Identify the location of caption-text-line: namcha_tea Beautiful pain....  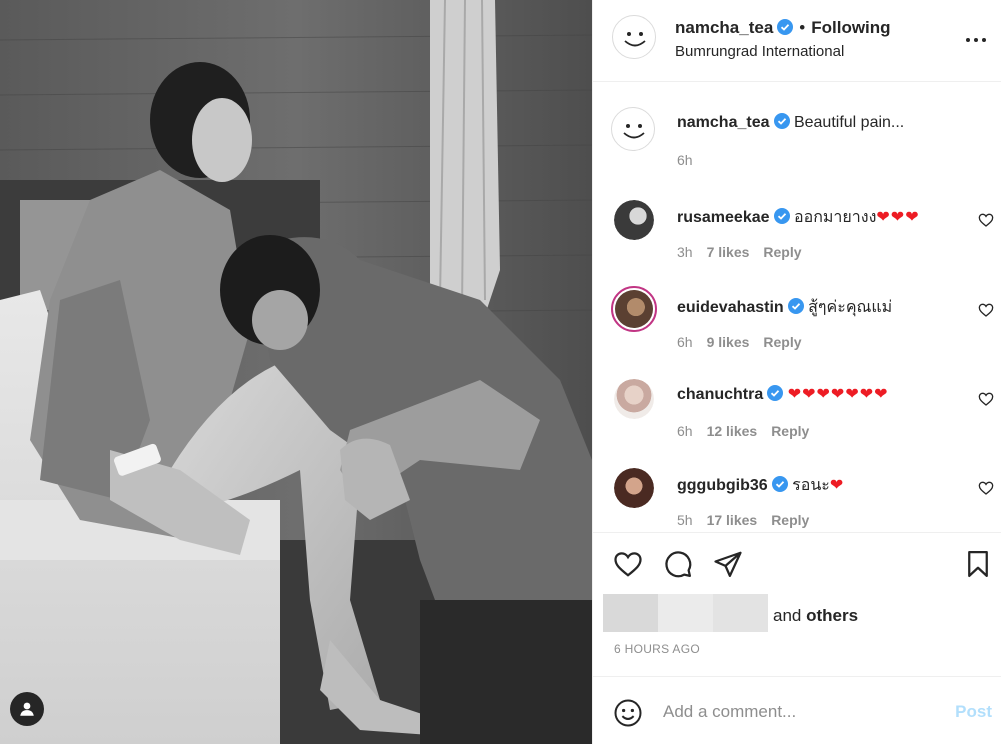
(790, 123).